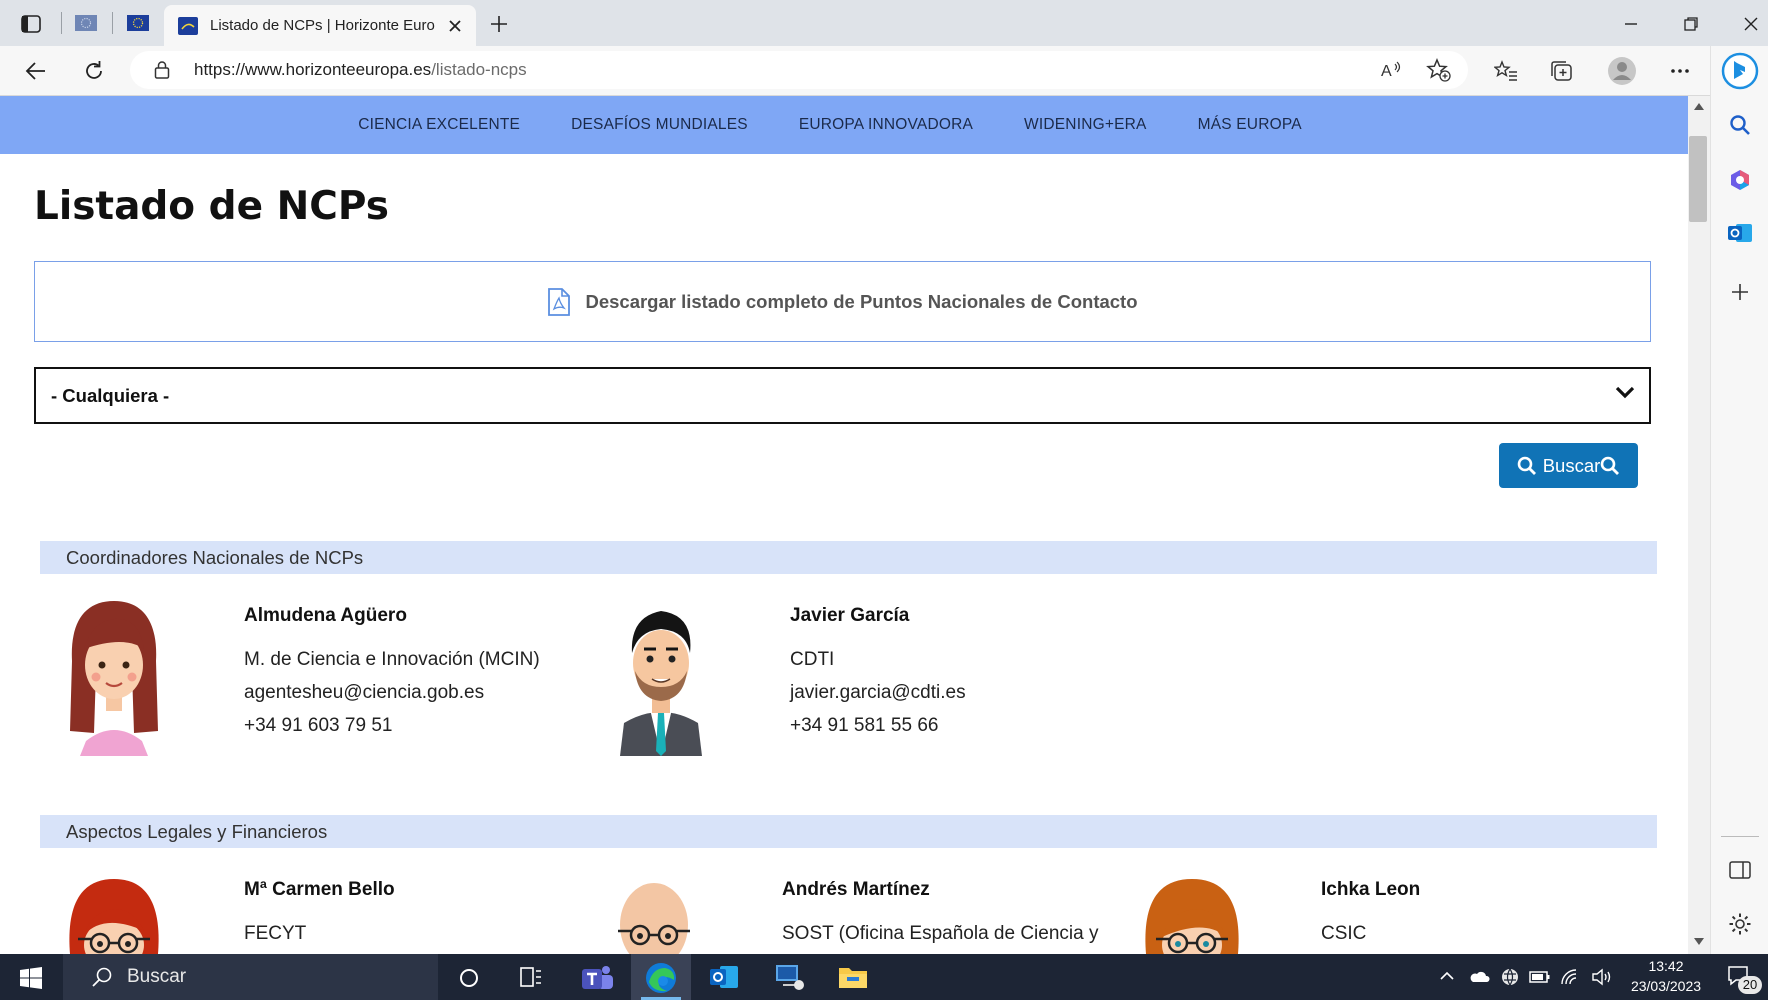 The width and height of the screenshot is (1768, 1000). What do you see at coordinates (853, 977) in the screenshot?
I see `file-explorer-icon` at bounding box center [853, 977].